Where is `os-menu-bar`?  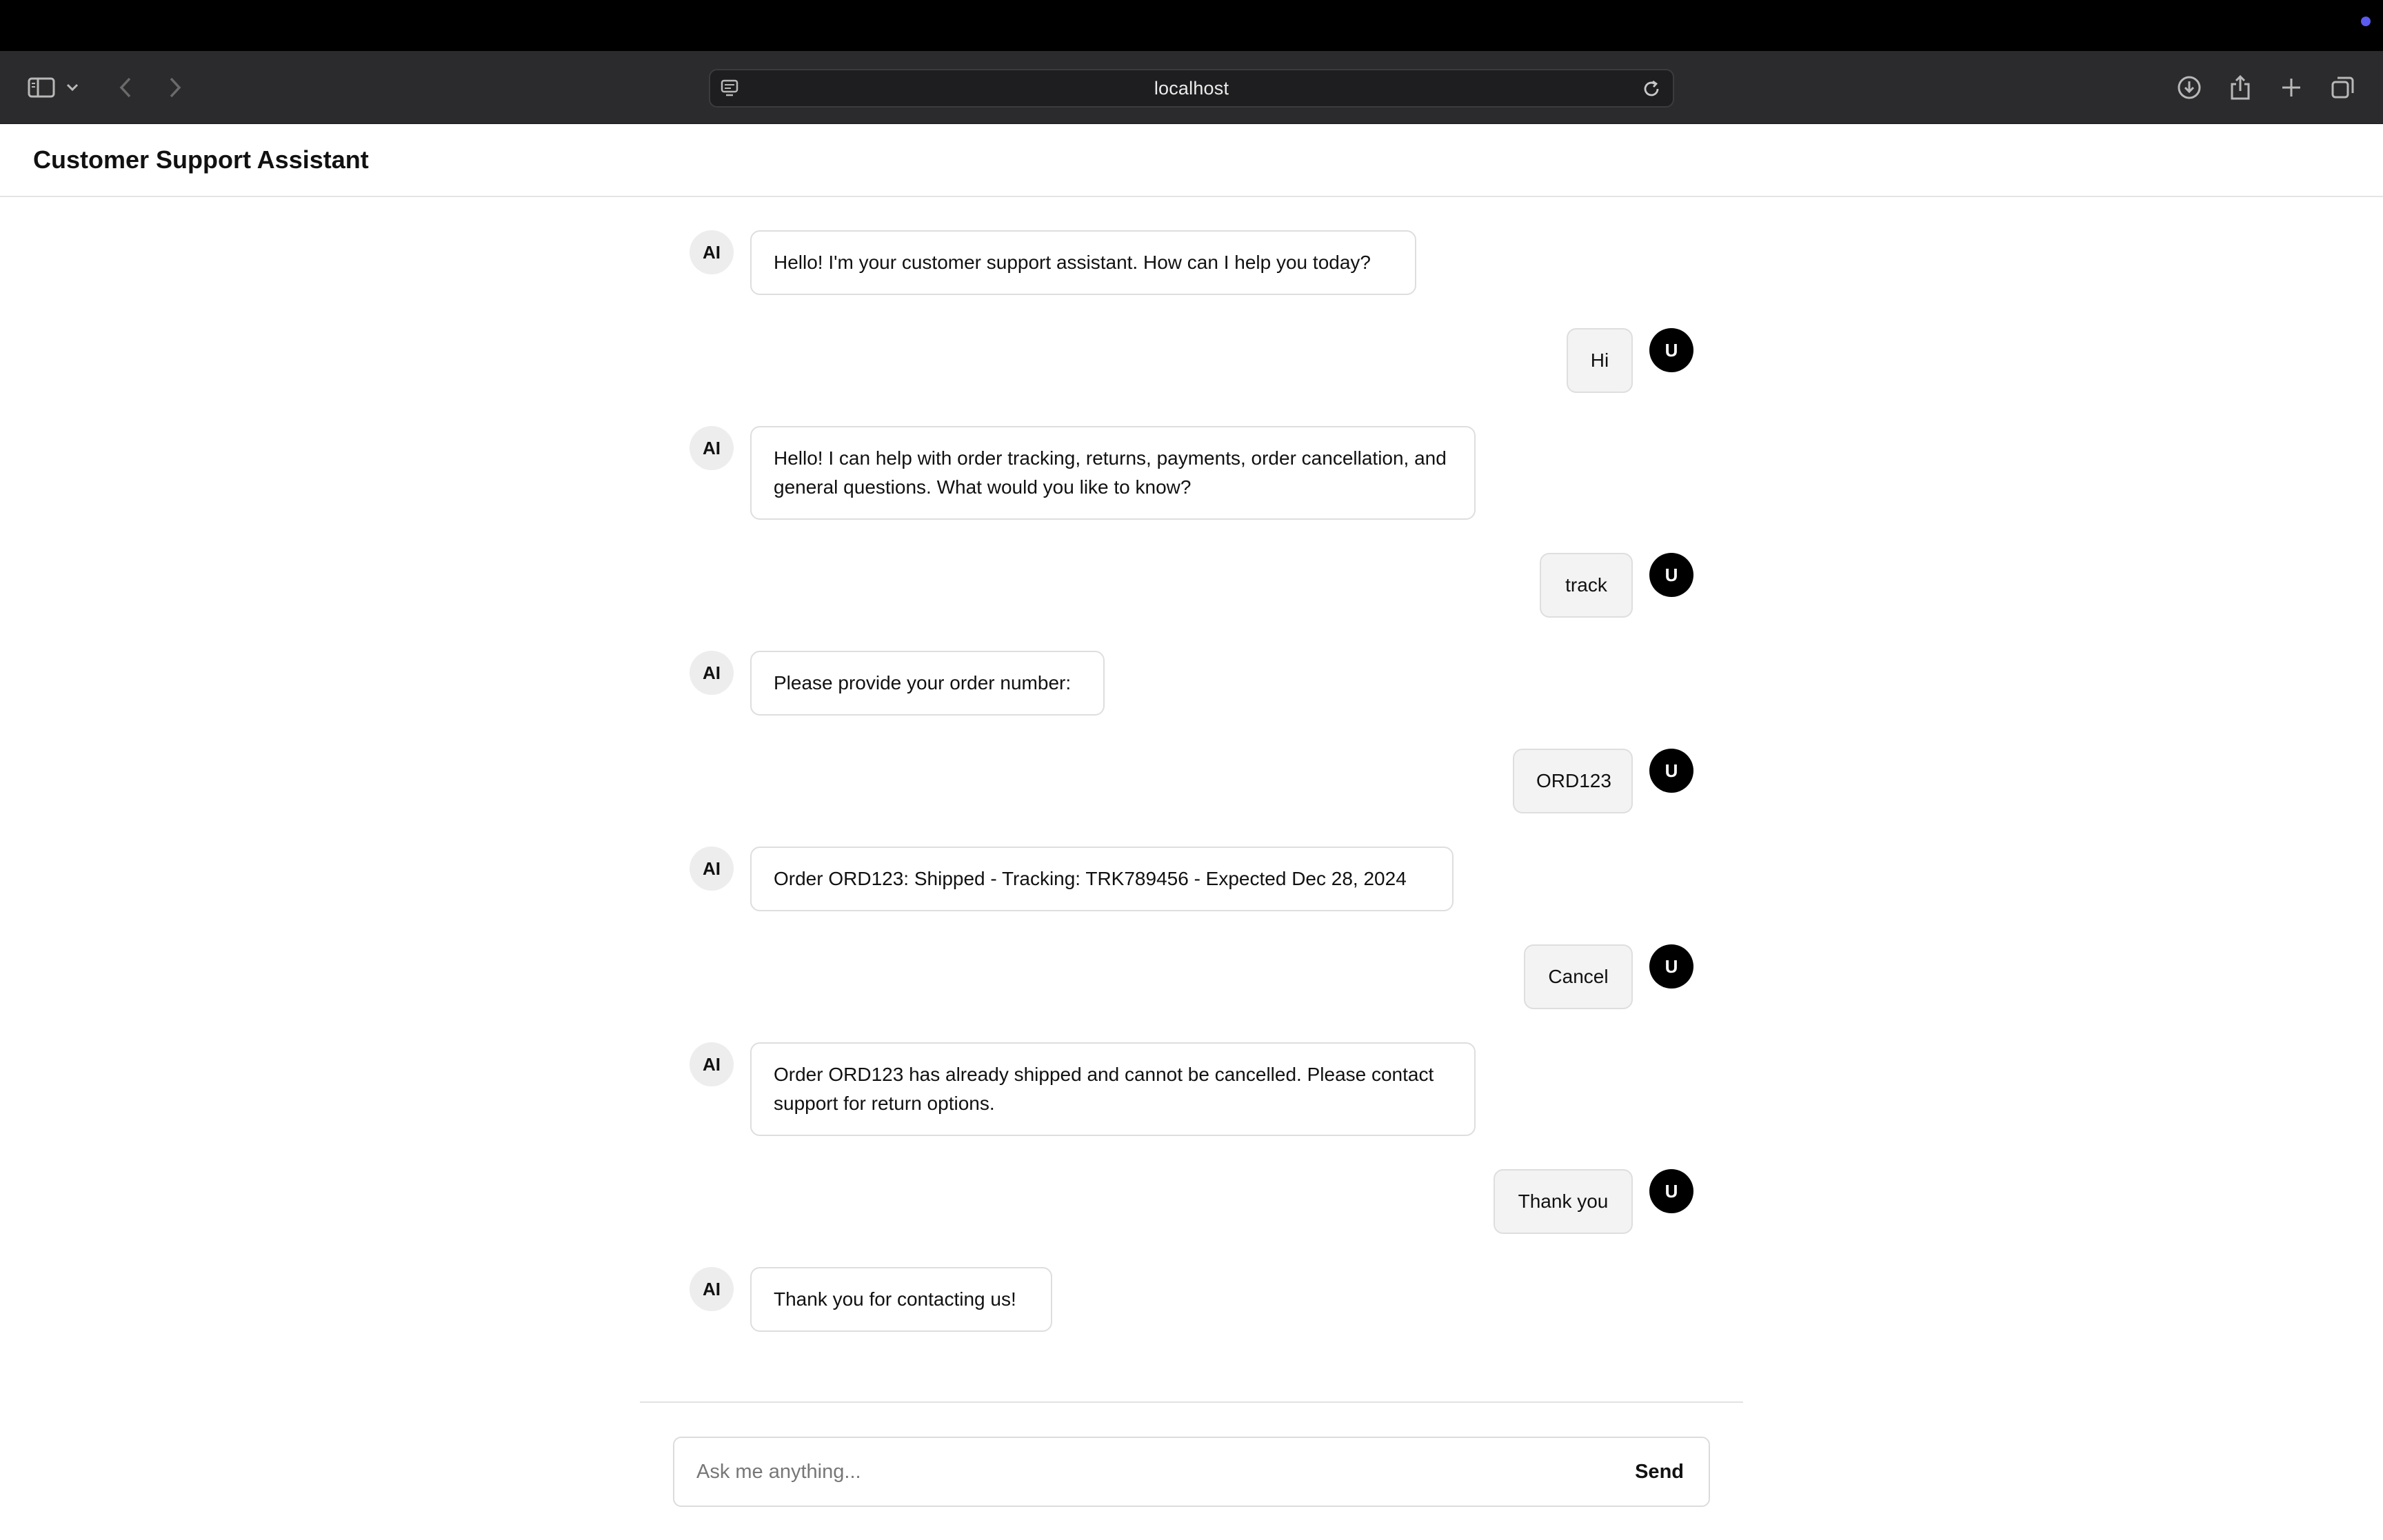 os-menu-bar is located at coordinates (1191, 26).